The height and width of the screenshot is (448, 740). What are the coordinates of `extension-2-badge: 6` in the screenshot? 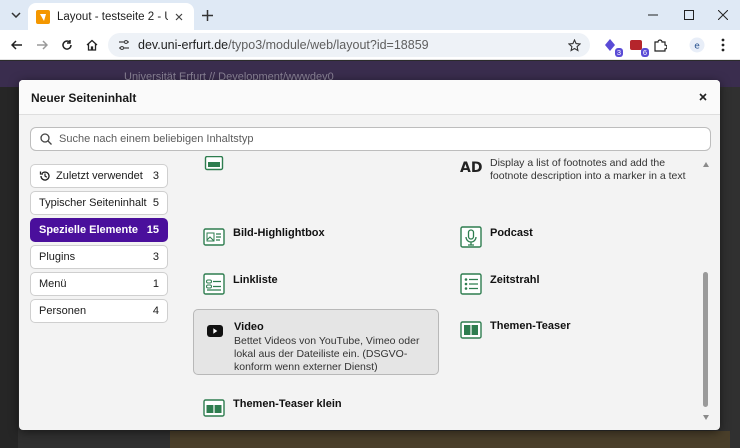 It's located at (644, 52).